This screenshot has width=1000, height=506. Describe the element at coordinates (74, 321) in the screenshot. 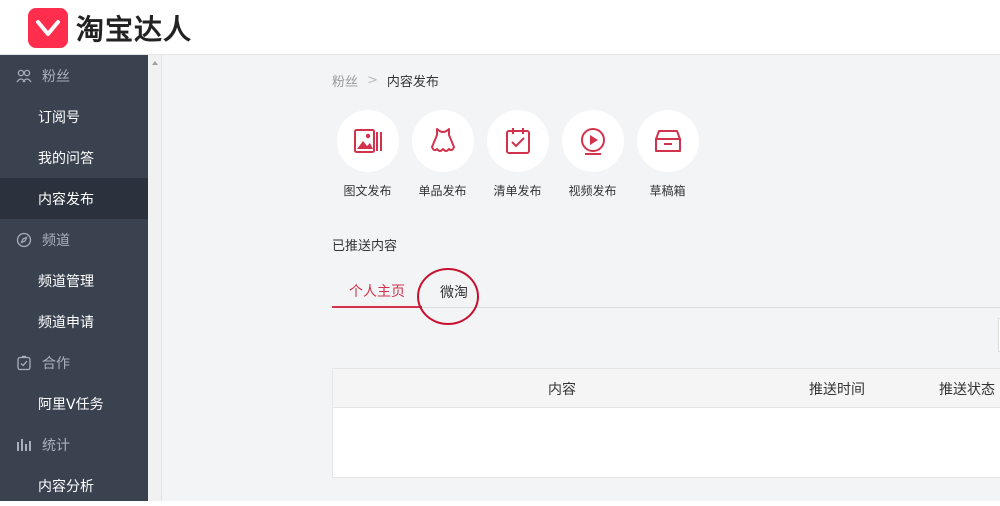

I see `sidebar-item-channel-apply: 频道申请` at that location.